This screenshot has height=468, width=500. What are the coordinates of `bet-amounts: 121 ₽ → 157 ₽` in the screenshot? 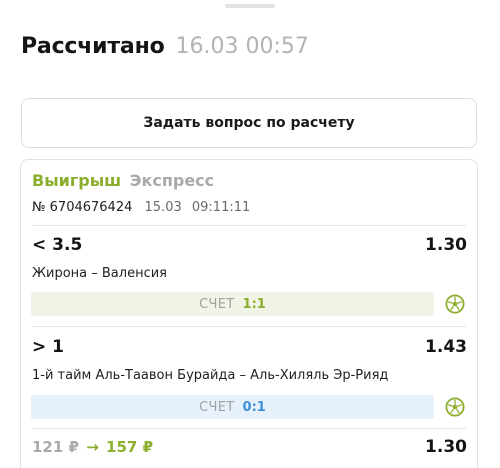 It's located at (92, 447).